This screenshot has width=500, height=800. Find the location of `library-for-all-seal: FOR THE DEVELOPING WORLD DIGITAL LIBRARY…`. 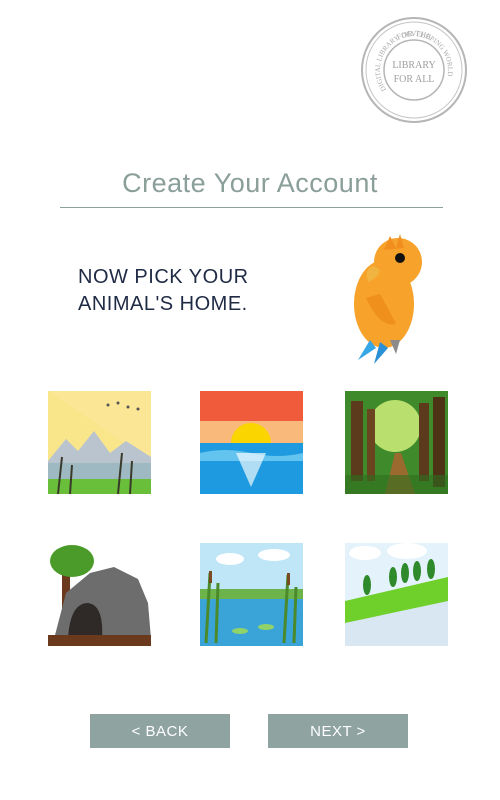

library-for-all-seal: FOR THE DEVELOPING WORLD DIGITAL LIBRARY… is located at coordinates (414, 70).